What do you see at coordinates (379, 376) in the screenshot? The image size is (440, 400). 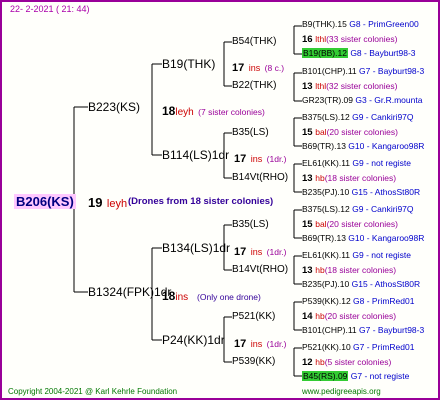 I see `ancestor-queen-line: G7 - not registe` at bounding box center [379, 376].